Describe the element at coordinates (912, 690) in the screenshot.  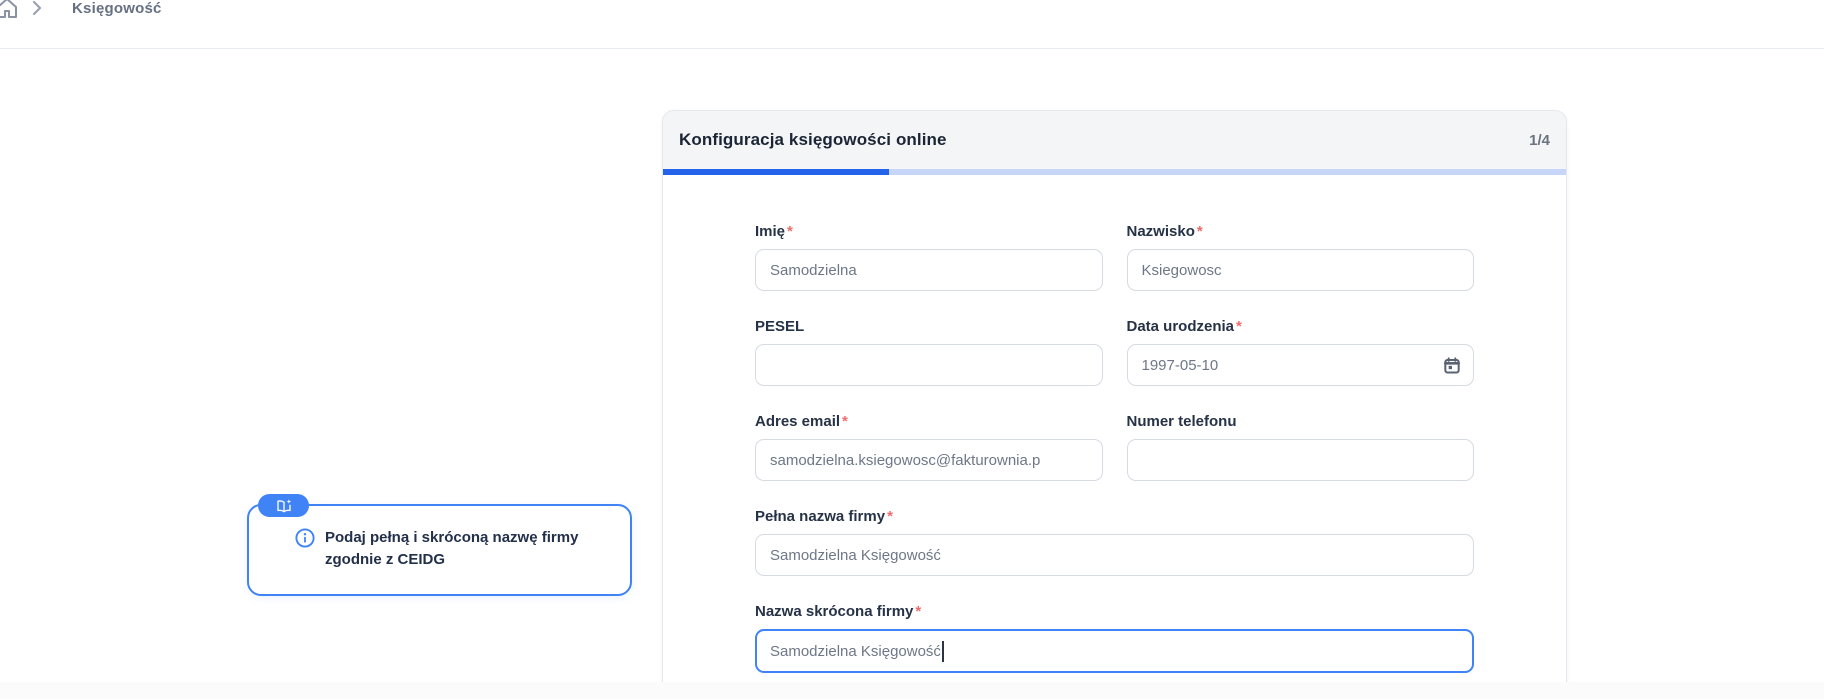
I see `viewport-bottom-strip` at that location.